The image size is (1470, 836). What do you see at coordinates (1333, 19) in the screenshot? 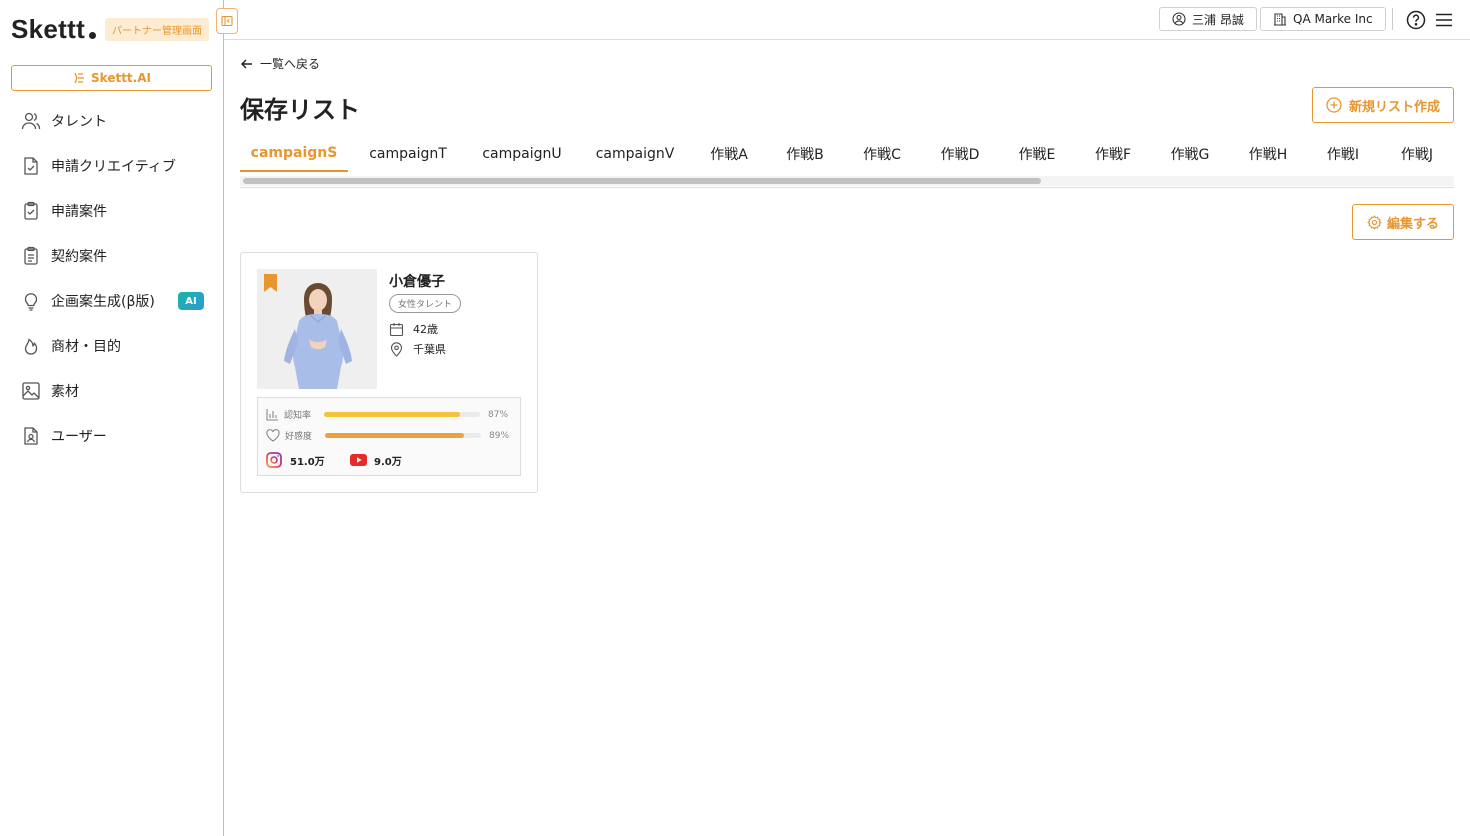
I see `company-name: QA Marke Inc` at bounding box center [1333, 19].